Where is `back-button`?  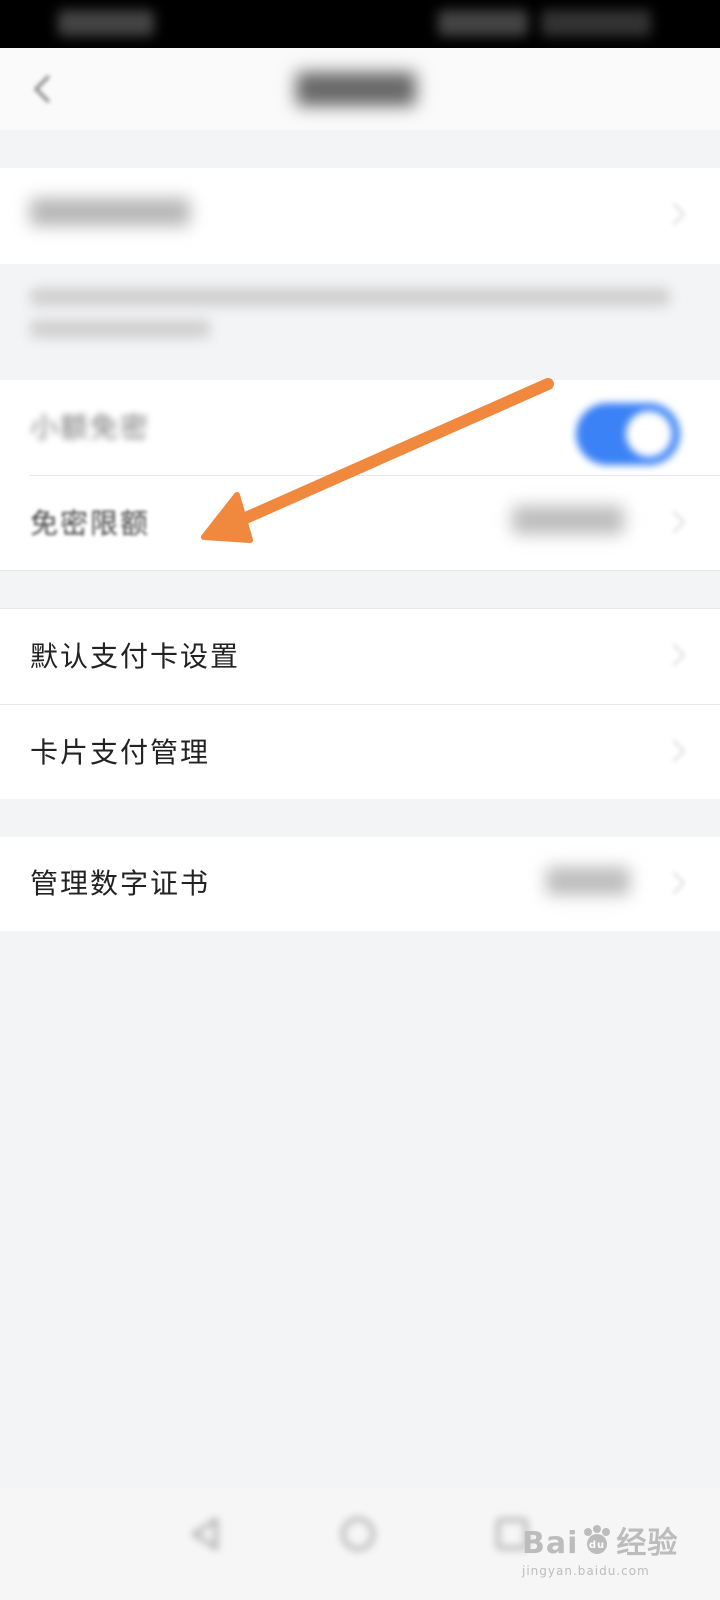
back-button is located at coordinates (43, 89).